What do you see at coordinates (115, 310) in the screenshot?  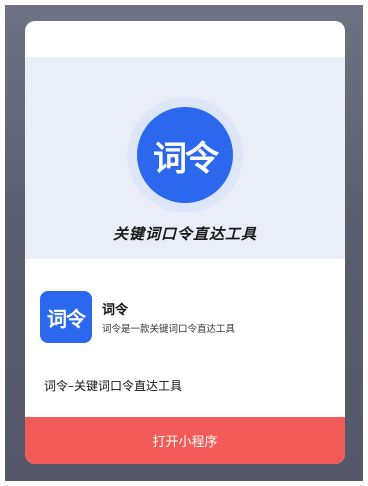 I see `app-name: 词令` at bounding box center [115, 310].